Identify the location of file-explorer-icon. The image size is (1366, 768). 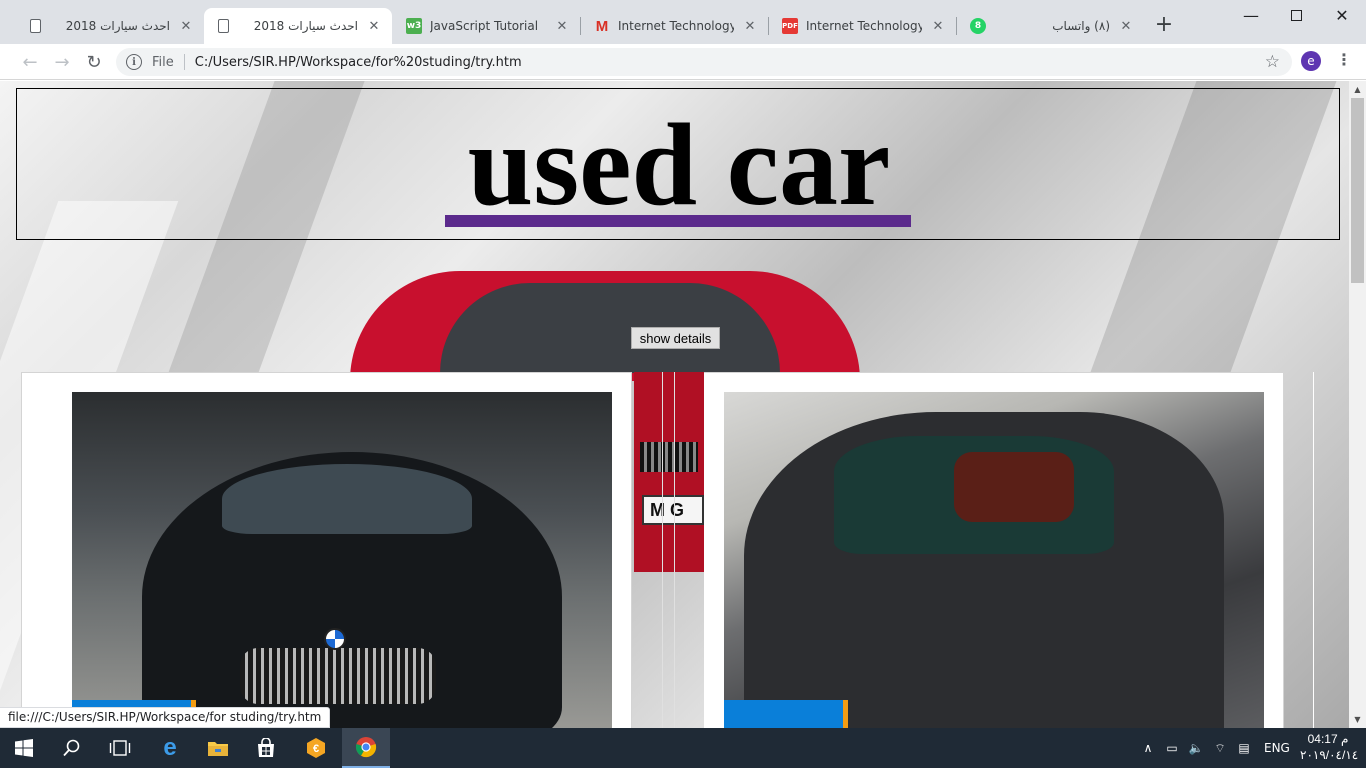
(218, 748).